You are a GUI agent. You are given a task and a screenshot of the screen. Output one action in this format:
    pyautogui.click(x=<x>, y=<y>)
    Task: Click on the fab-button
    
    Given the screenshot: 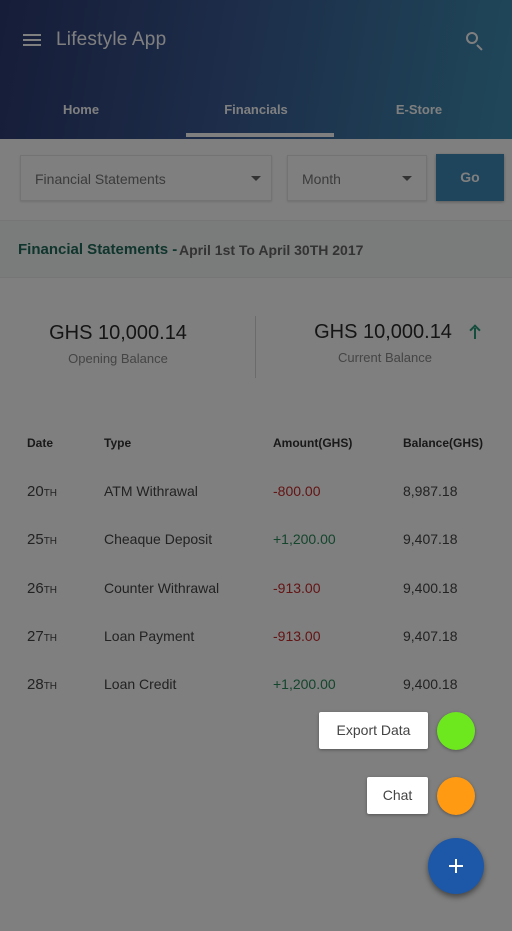 What is the action you would take?
    pyautogui.click(x=456, y=866)
    